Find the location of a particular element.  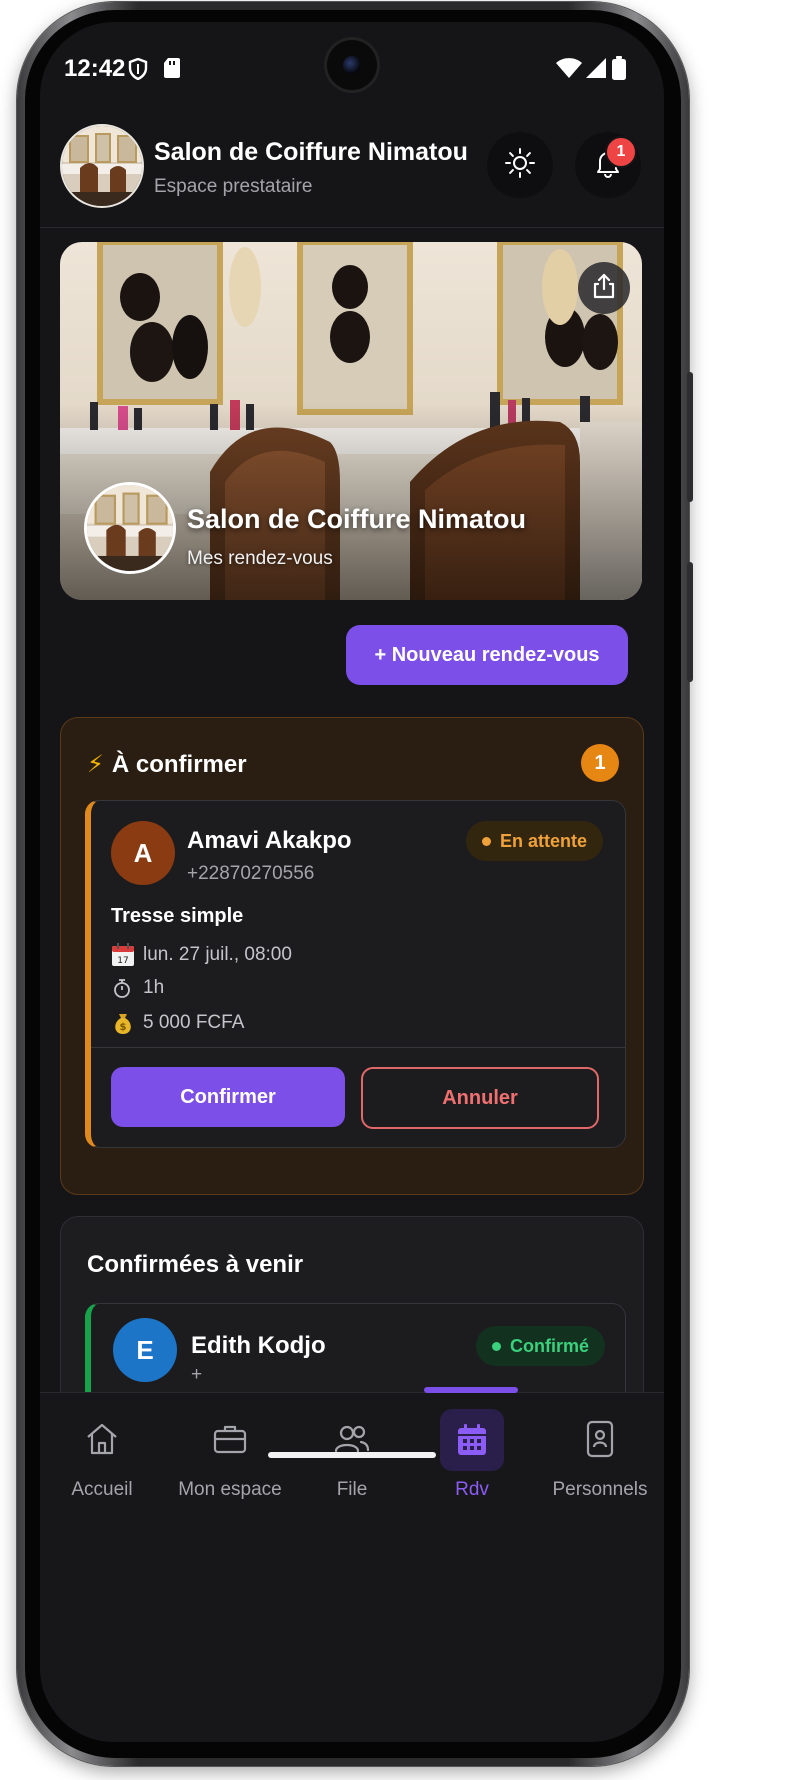

sun-icon is located at coordinates (520, 165).